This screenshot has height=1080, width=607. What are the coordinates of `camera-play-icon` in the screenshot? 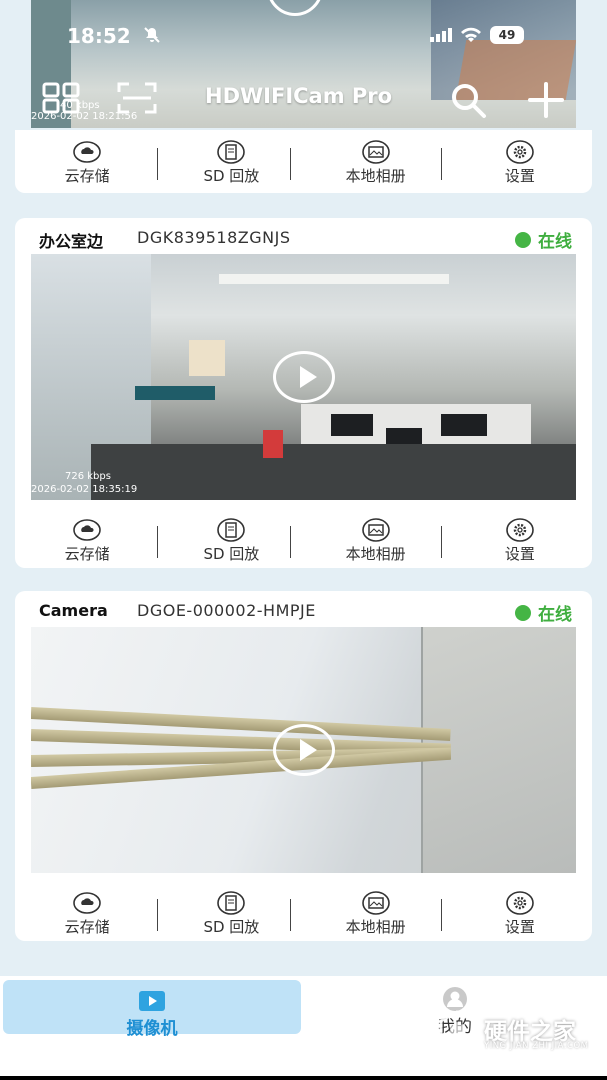 It's located at (152, 1001).